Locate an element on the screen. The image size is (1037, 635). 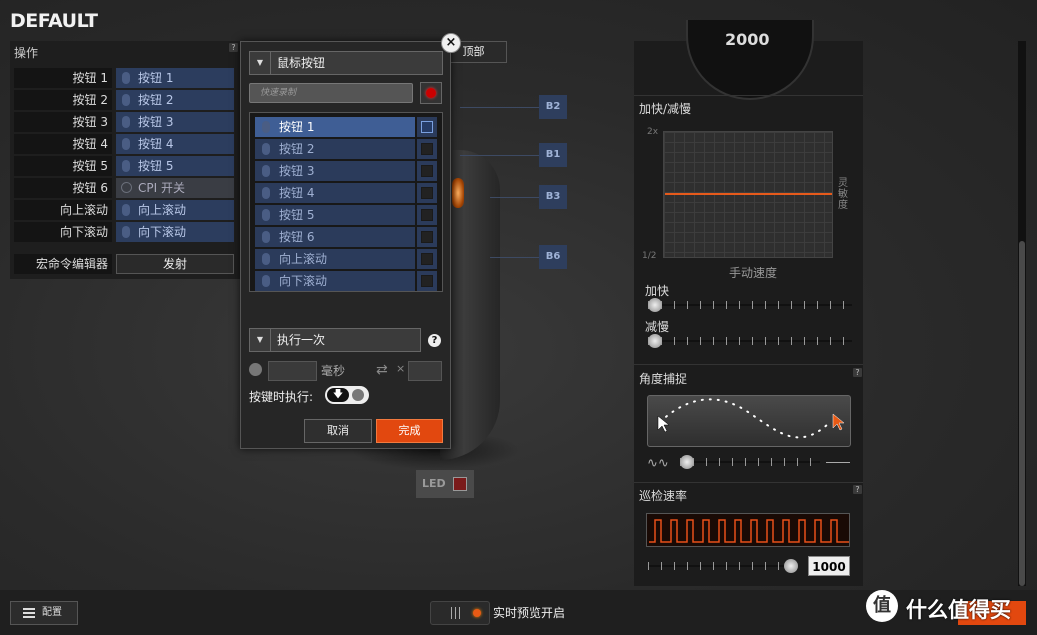
angle-snap-slider is located at coordinates (750, 462).